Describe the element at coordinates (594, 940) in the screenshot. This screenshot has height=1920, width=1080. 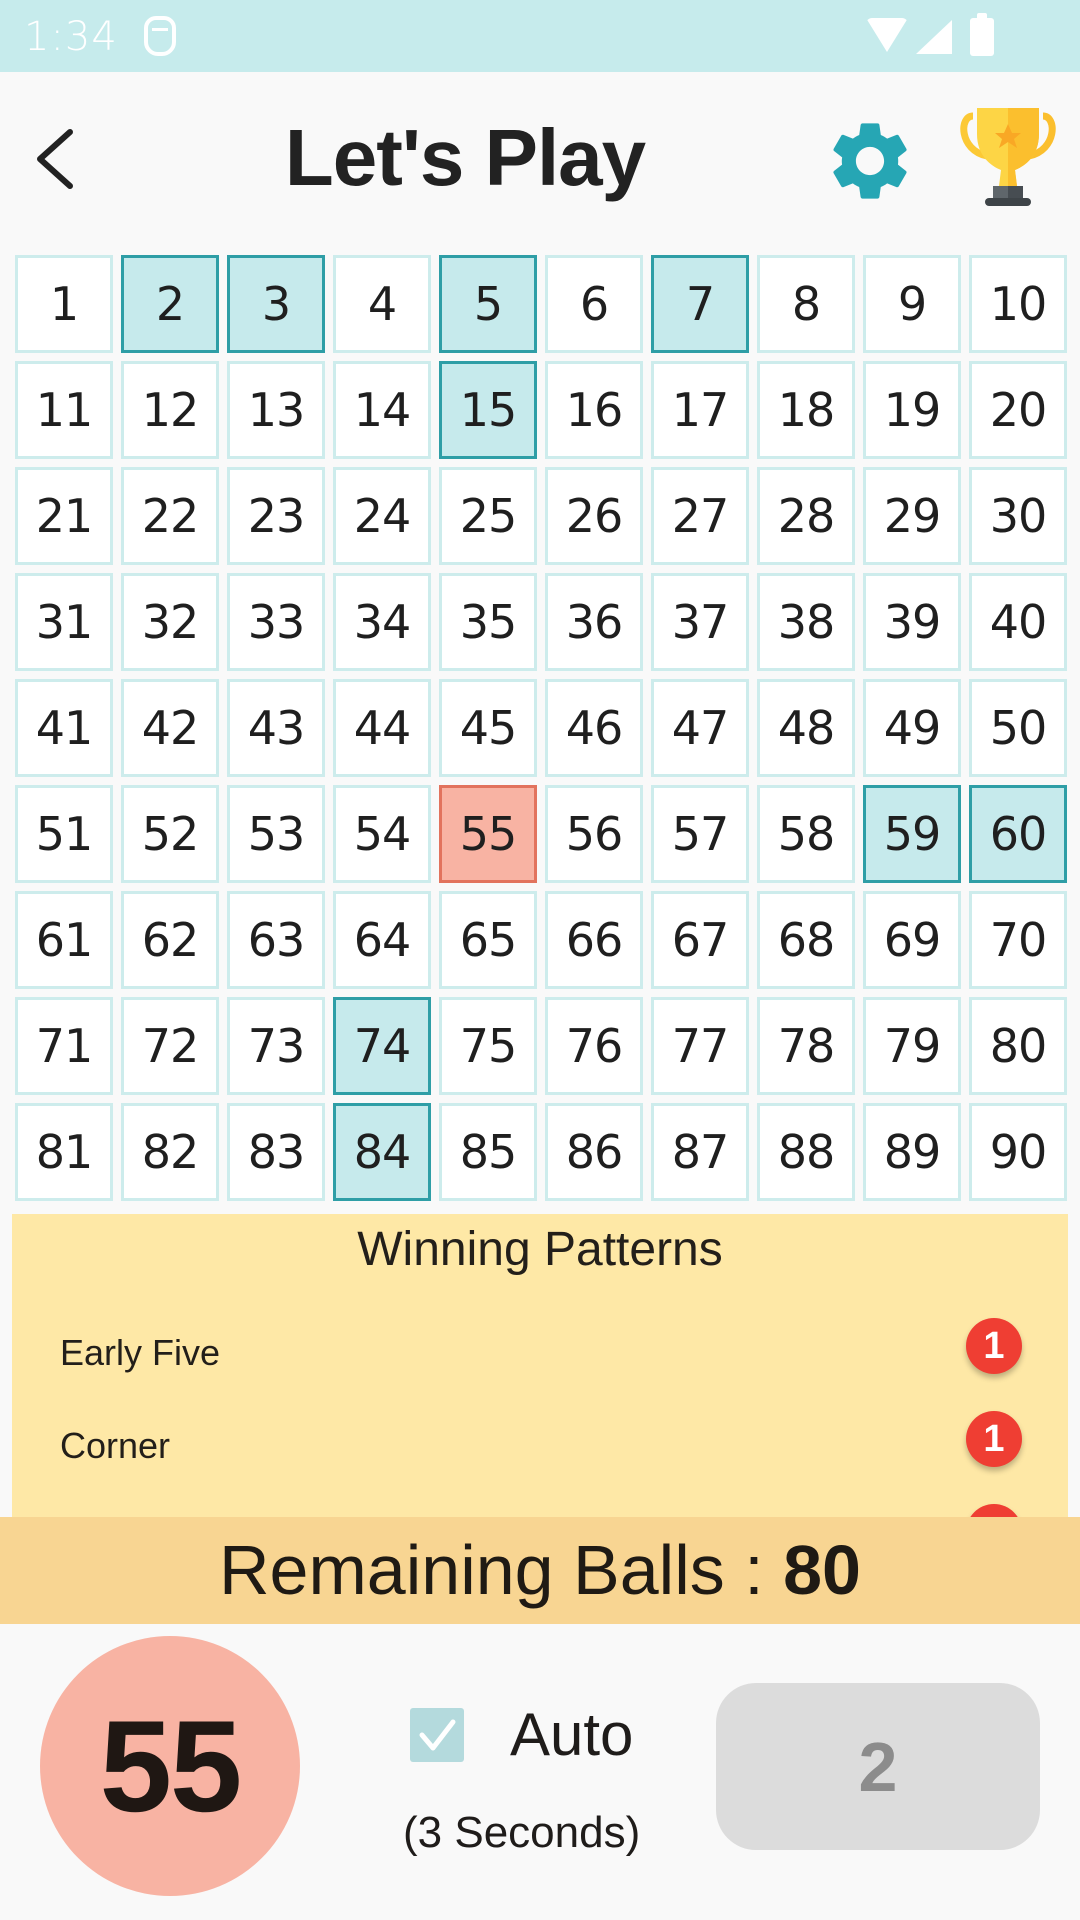
I see `board-cell: 66` at that location.